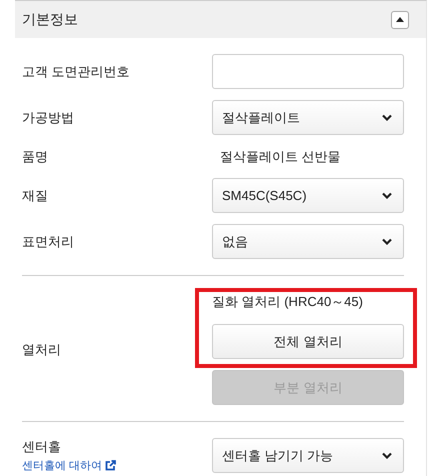  Describe the element at coordinates (42, 350) in the screenshot. I see `field-label: 열처리` at that location.